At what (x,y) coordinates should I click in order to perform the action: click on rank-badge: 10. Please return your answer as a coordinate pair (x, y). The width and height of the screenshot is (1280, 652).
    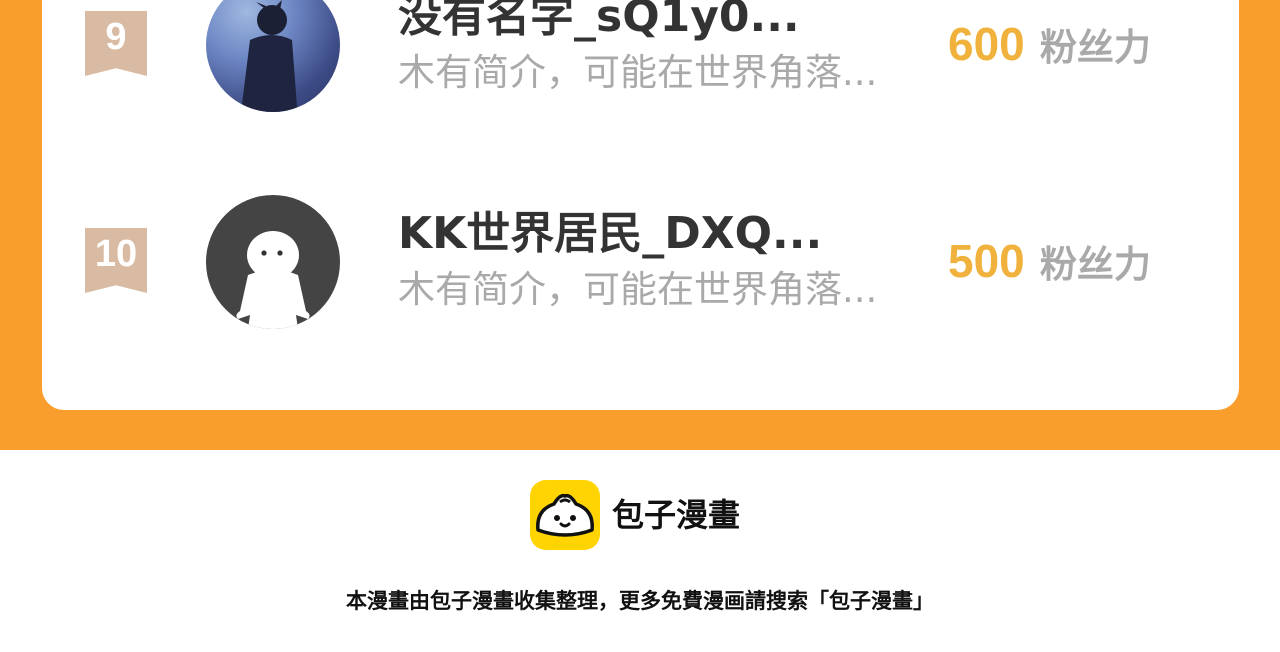
    Looking at the image, I should click on (116, 260).